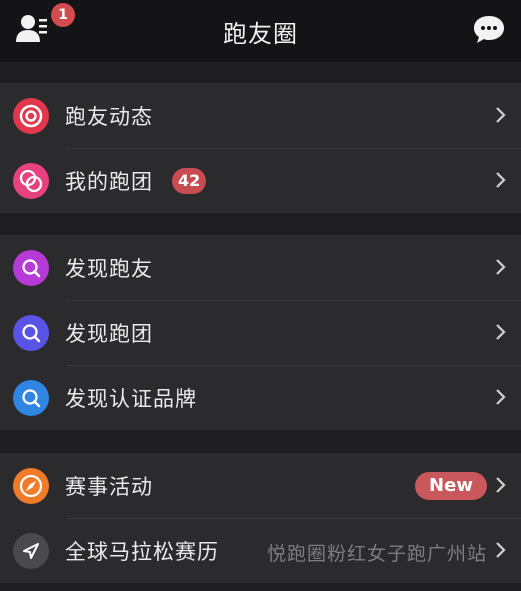  I want to click on row-discover-friends: 发现跑友, so click(260, 267).